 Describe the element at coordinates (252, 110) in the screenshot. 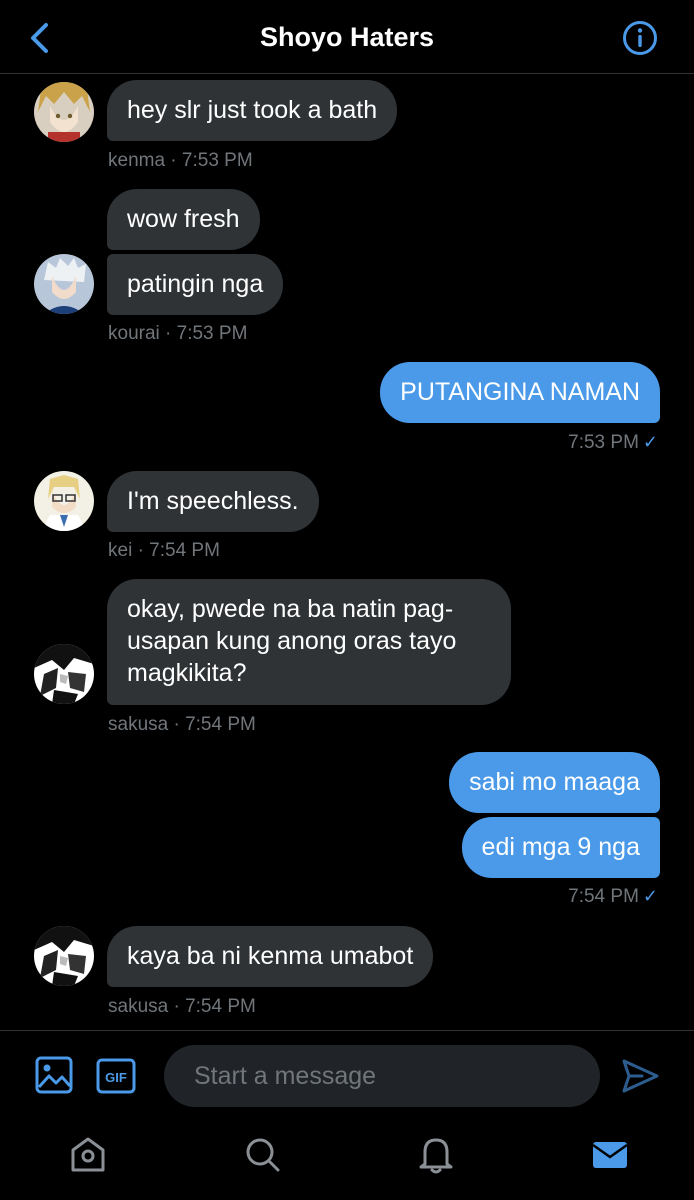

I see `message-bubble: hey slr just took a bath` at that location.